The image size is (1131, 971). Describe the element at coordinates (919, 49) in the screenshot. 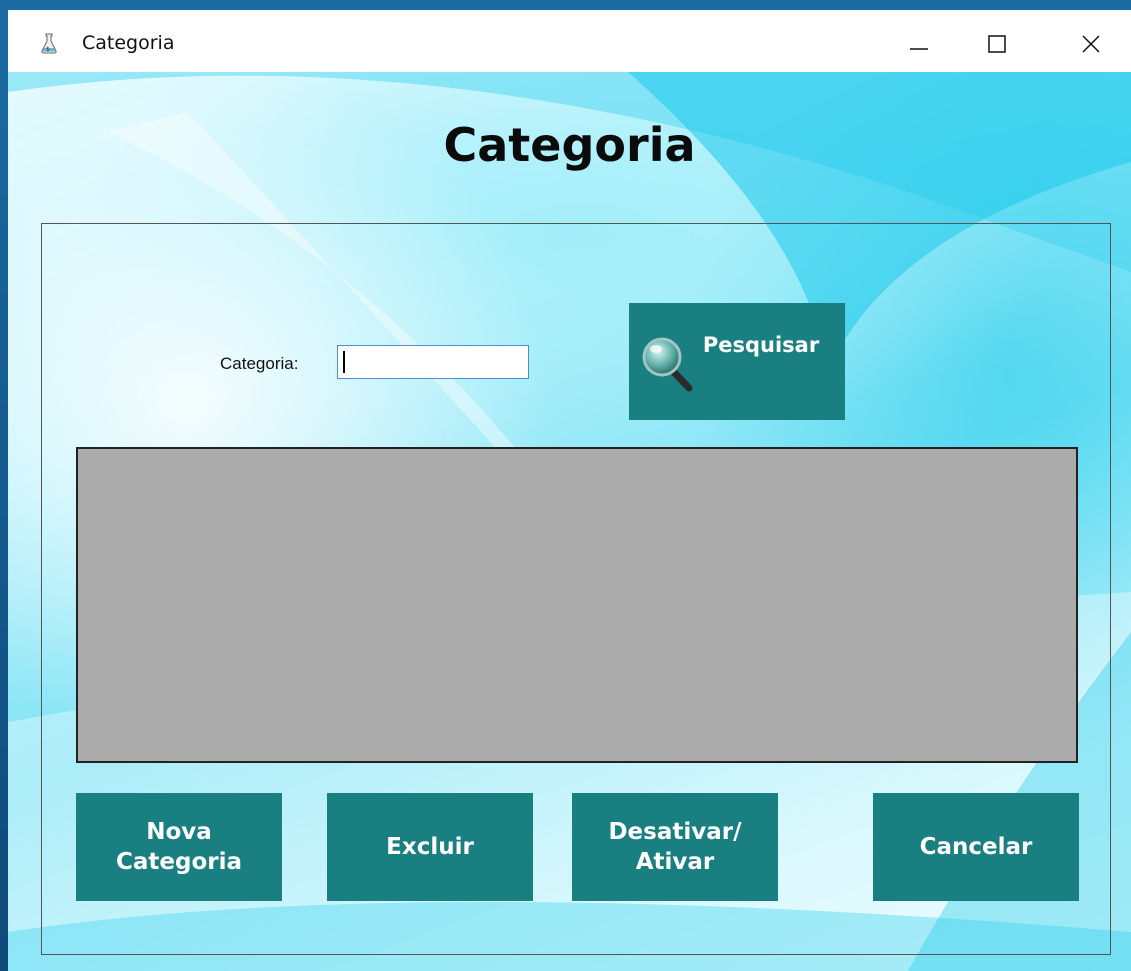

I see `minimize-icon` at that location.